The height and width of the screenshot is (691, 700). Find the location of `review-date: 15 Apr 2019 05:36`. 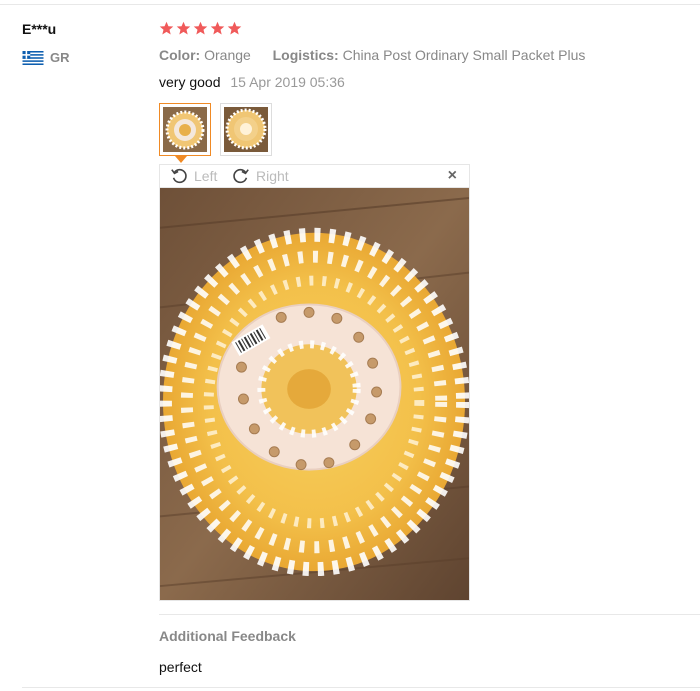

review-date: 15 Apr 2019 05:36 is located at coordinates (287, 82).